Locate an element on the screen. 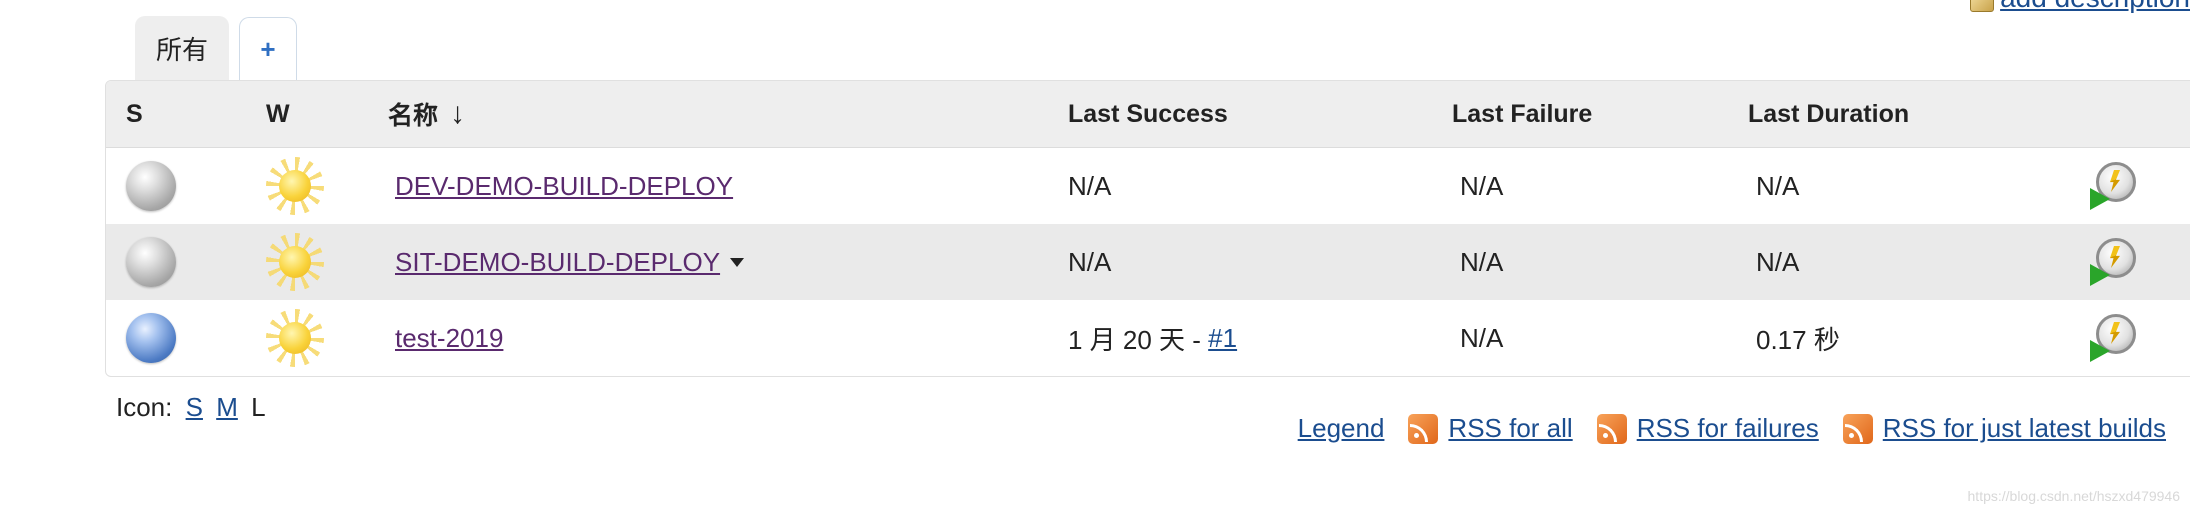  header-name: 名称 ↓ is located at coordinates (426, 114).